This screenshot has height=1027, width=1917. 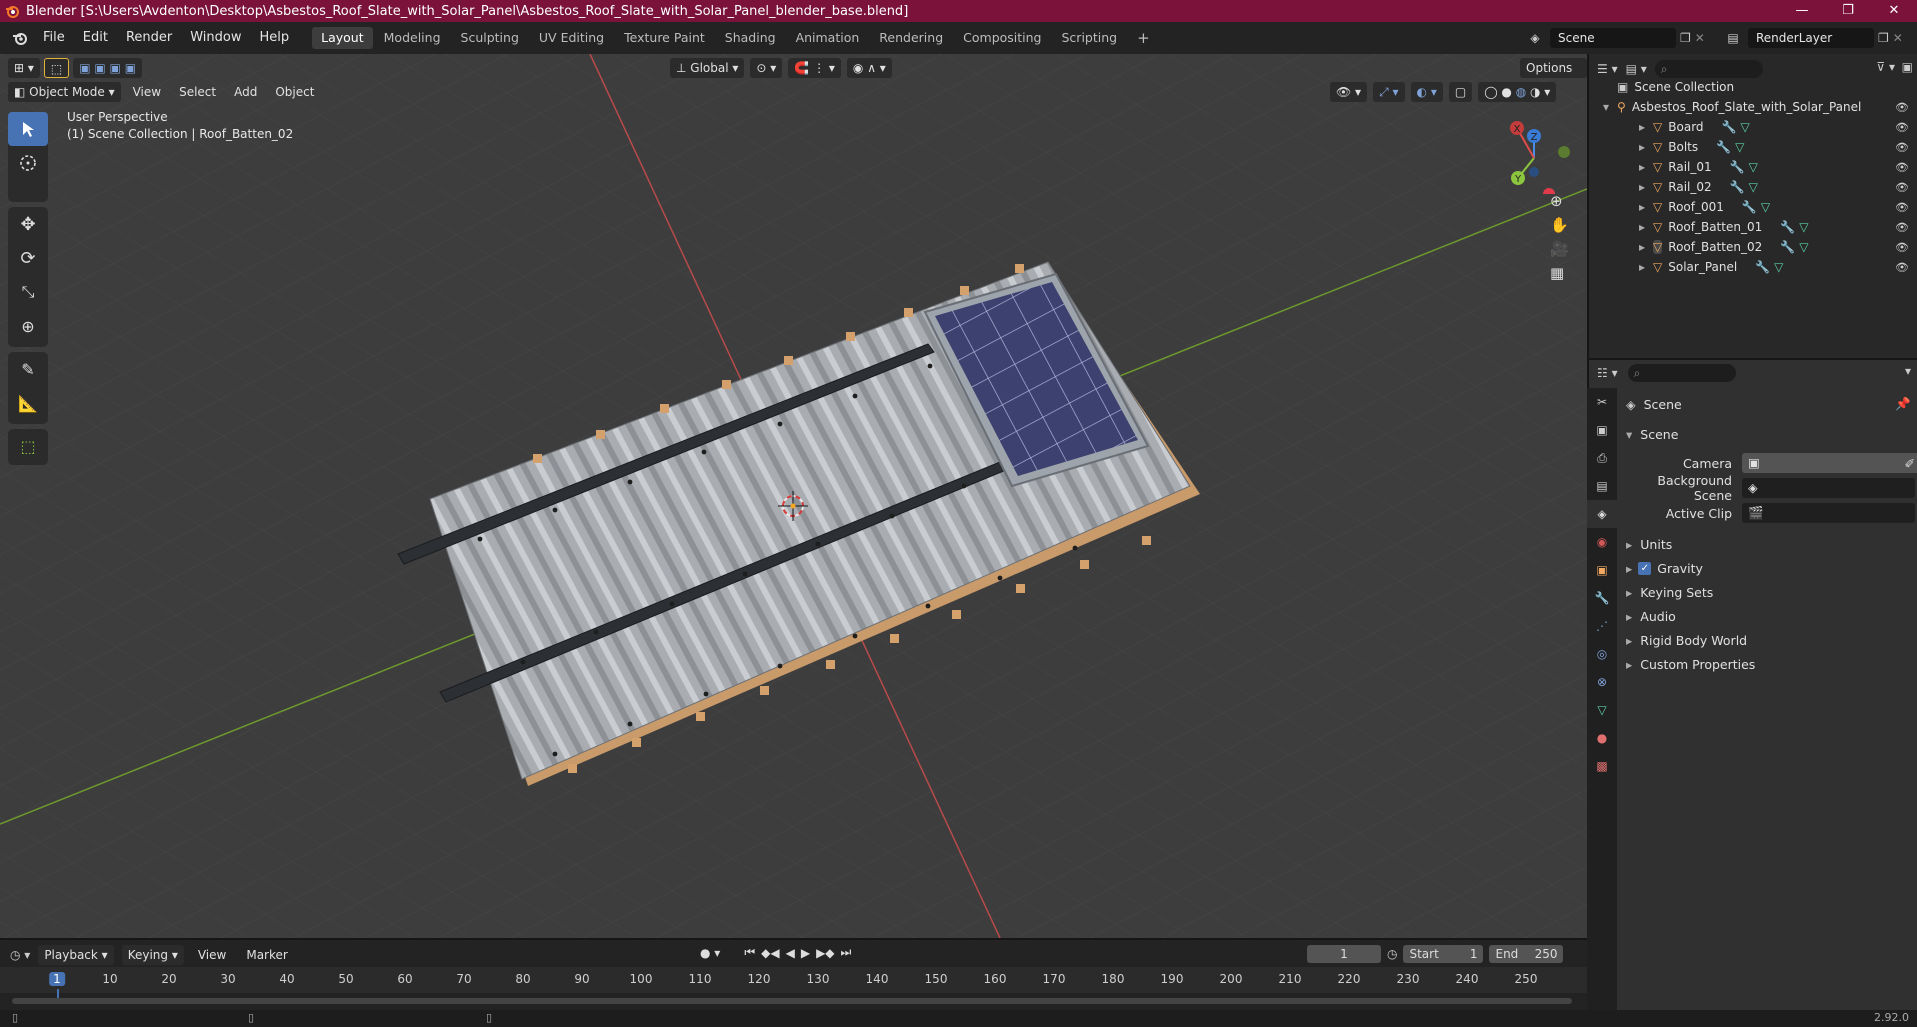 I want to click on pan-hand-icon: ✋, so click(x=1559, y=225).